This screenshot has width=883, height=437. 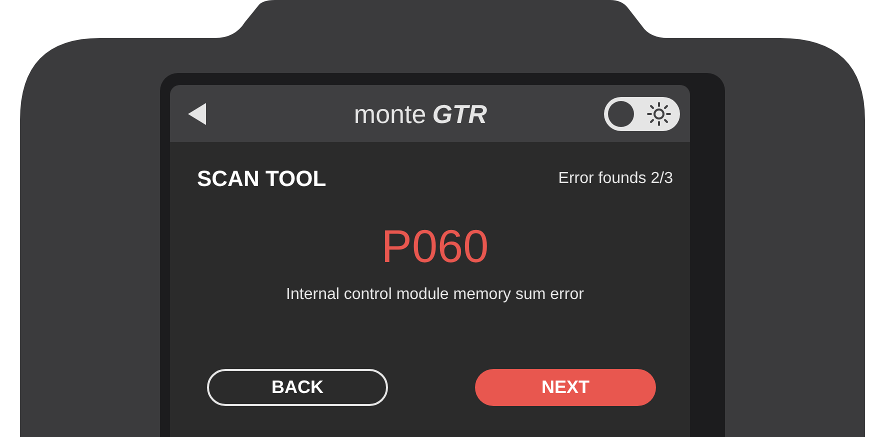 What do you see at coordinates (297, 387) in the screenshot?
I see `nav-button: BACK` at bounding box center [297, 387].